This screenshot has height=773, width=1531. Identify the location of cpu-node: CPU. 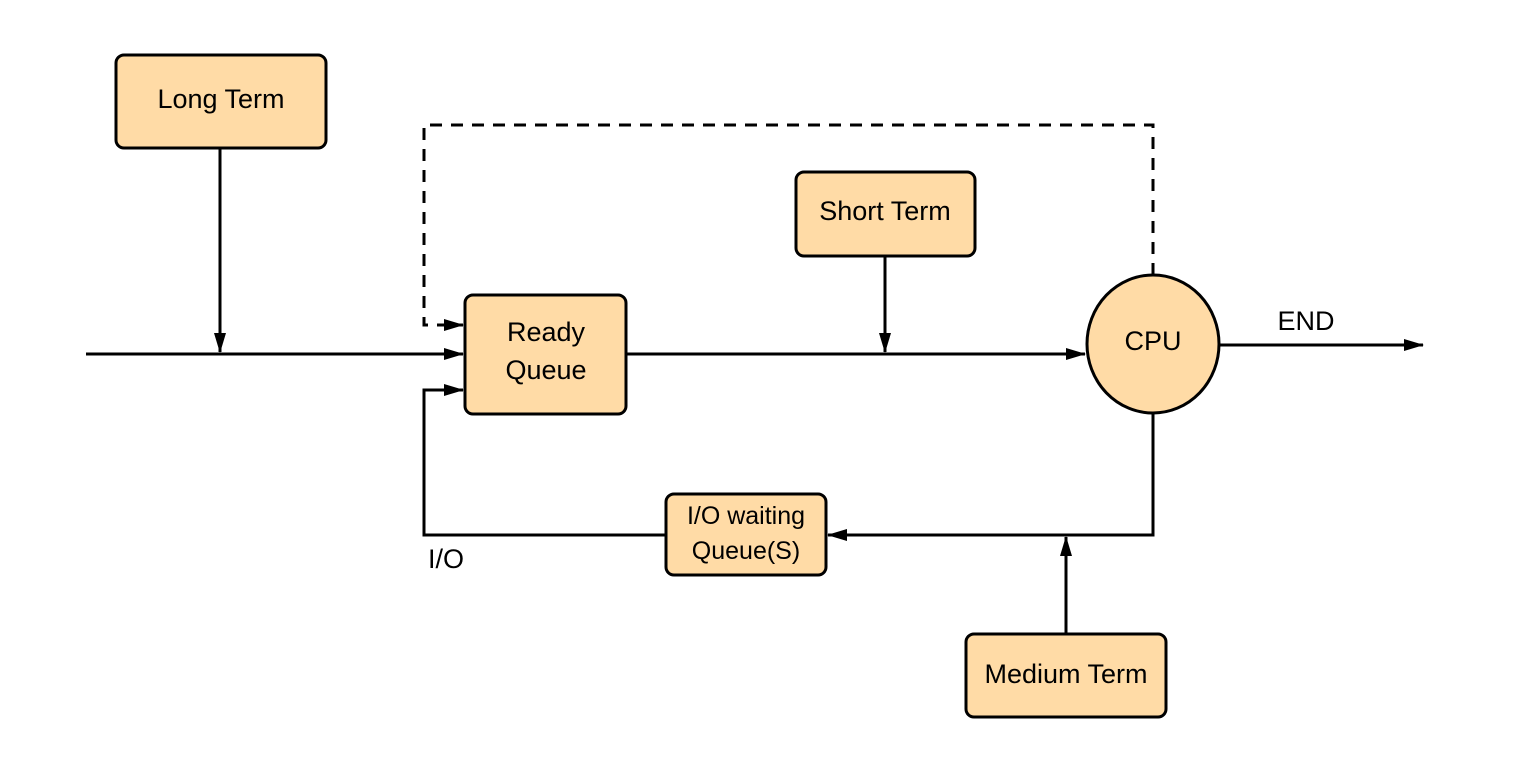
(1153, 344).